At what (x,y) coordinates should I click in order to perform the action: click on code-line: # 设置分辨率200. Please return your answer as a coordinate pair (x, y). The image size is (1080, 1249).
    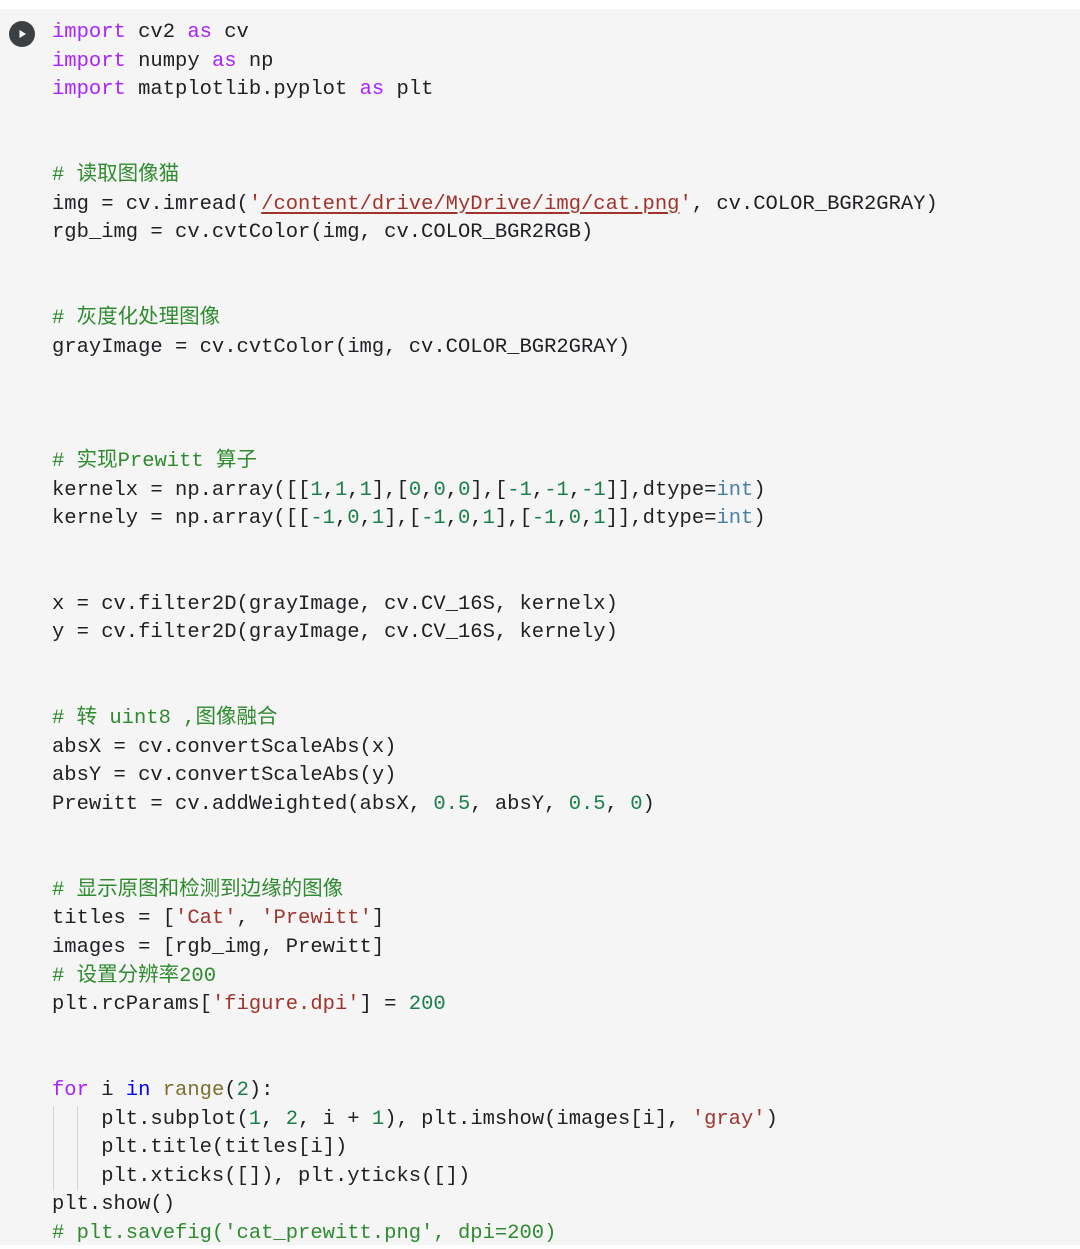
    Looking at the image, I should click on (562, 977).